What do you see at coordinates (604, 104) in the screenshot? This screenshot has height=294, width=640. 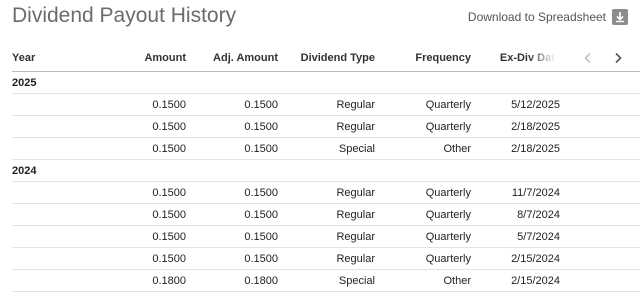 I see `next-column-cell: 5/` at bounding box center [604, 104].